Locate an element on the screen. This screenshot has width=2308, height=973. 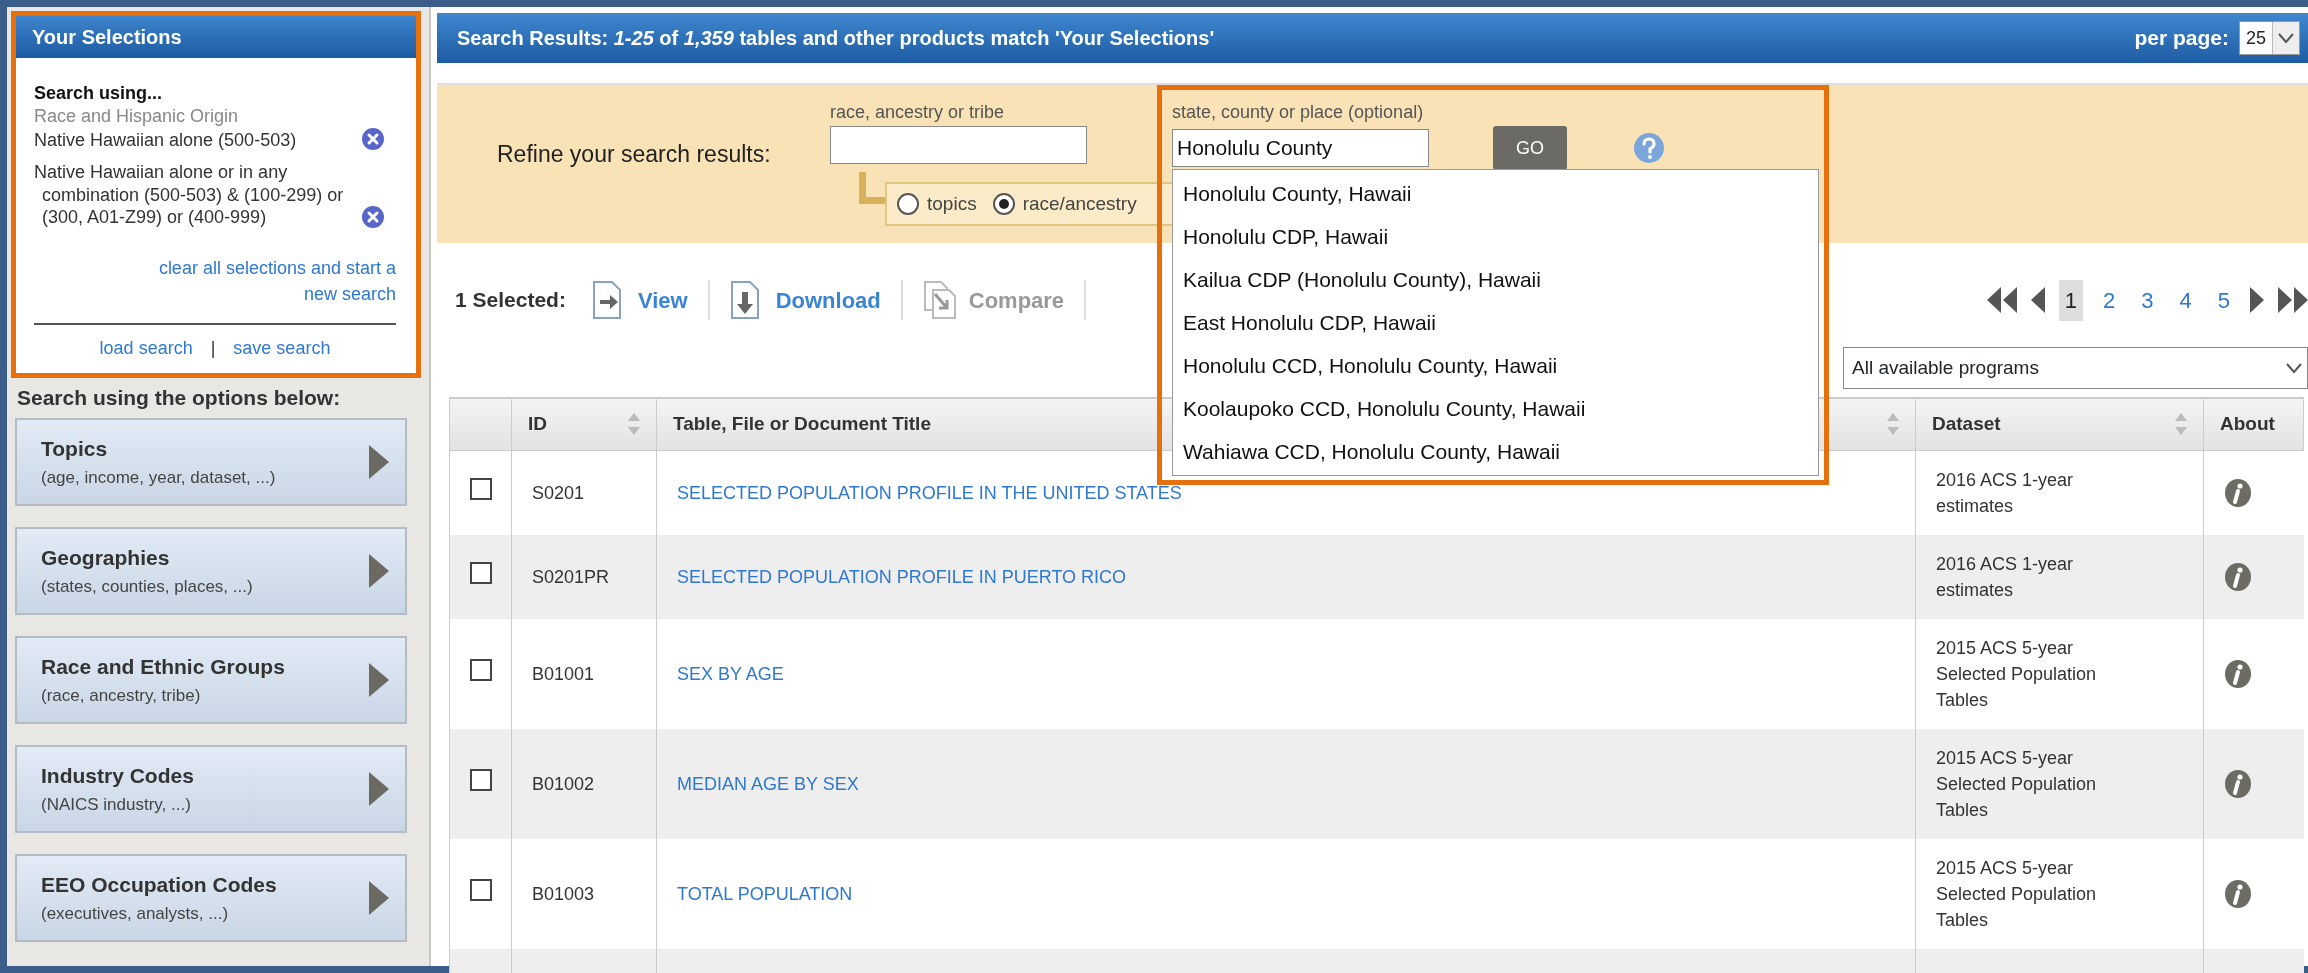
radio-label: topics is located at coordinates (952, 203).